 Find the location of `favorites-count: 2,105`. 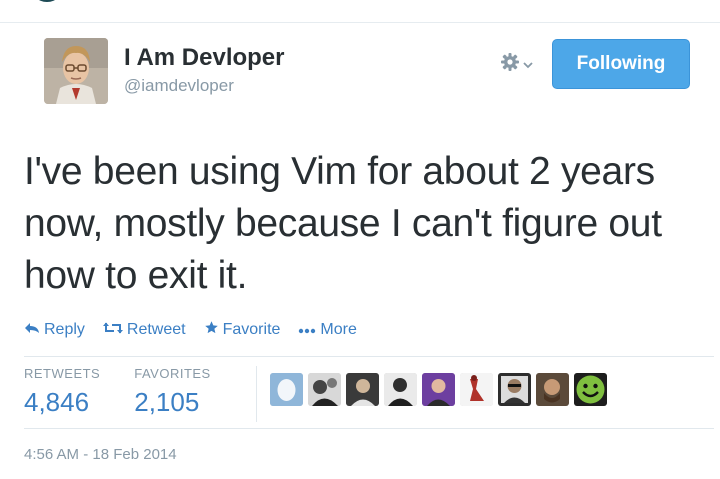

favorites-count: 2,105 is located at coordinates (167, 402).